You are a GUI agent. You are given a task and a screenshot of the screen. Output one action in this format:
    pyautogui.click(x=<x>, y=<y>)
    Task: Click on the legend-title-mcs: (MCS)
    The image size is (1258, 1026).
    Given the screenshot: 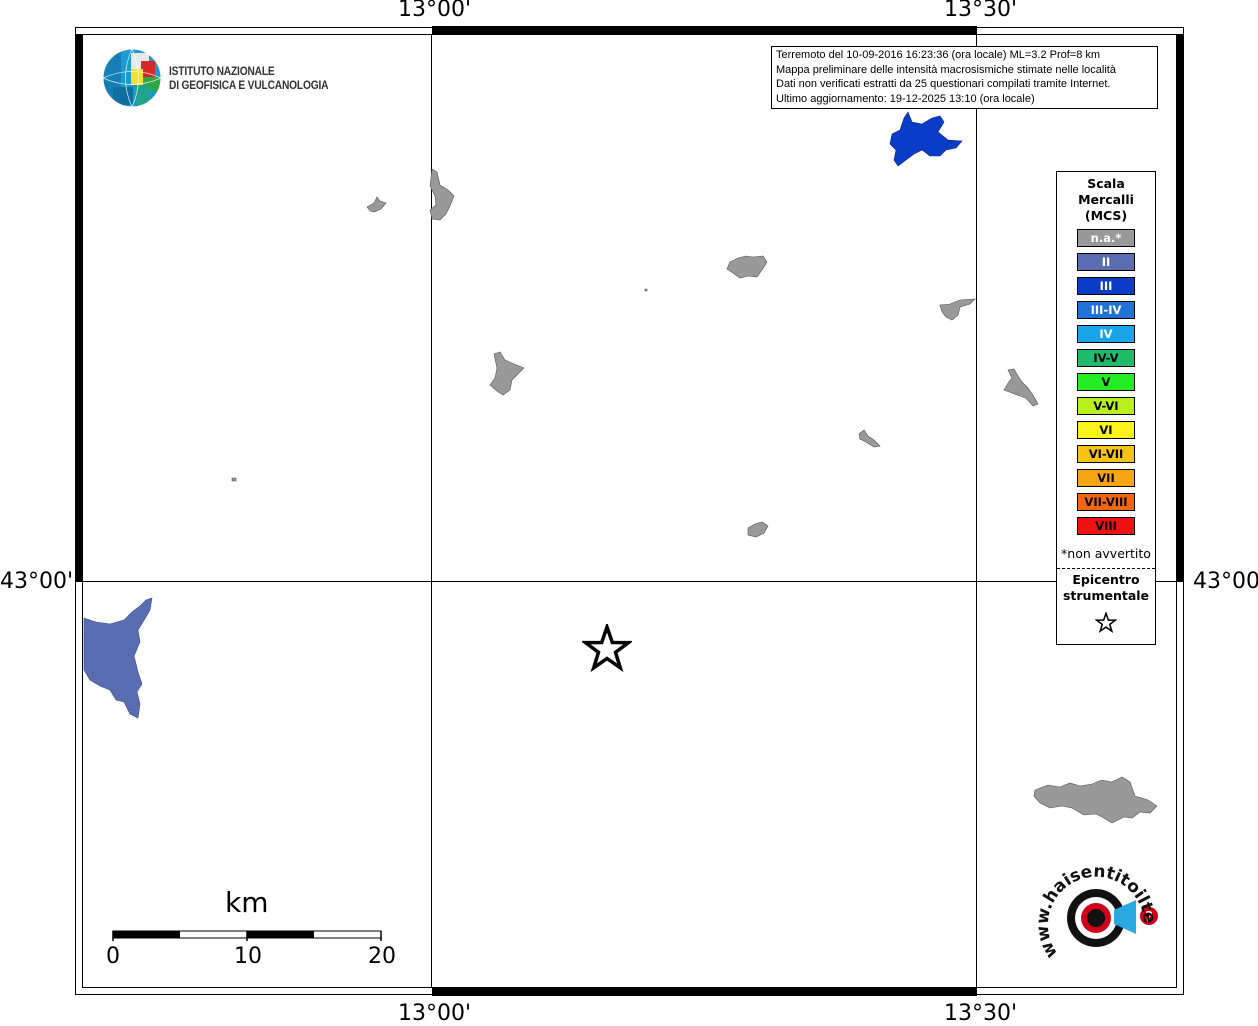 What is the action you would take?
    pyautogui.click(x=1106, y=215)
    